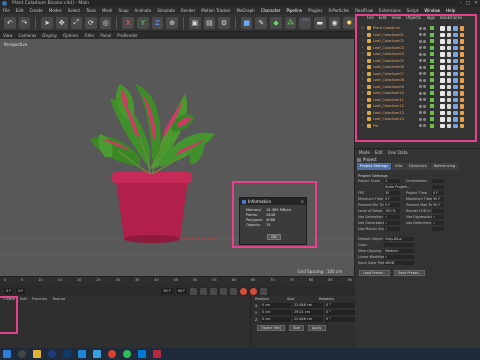  What do you see at coordinates (166, 10) in the screenshot?
I see `menu-simulate: Simulate` at bounding box center [166, 10].